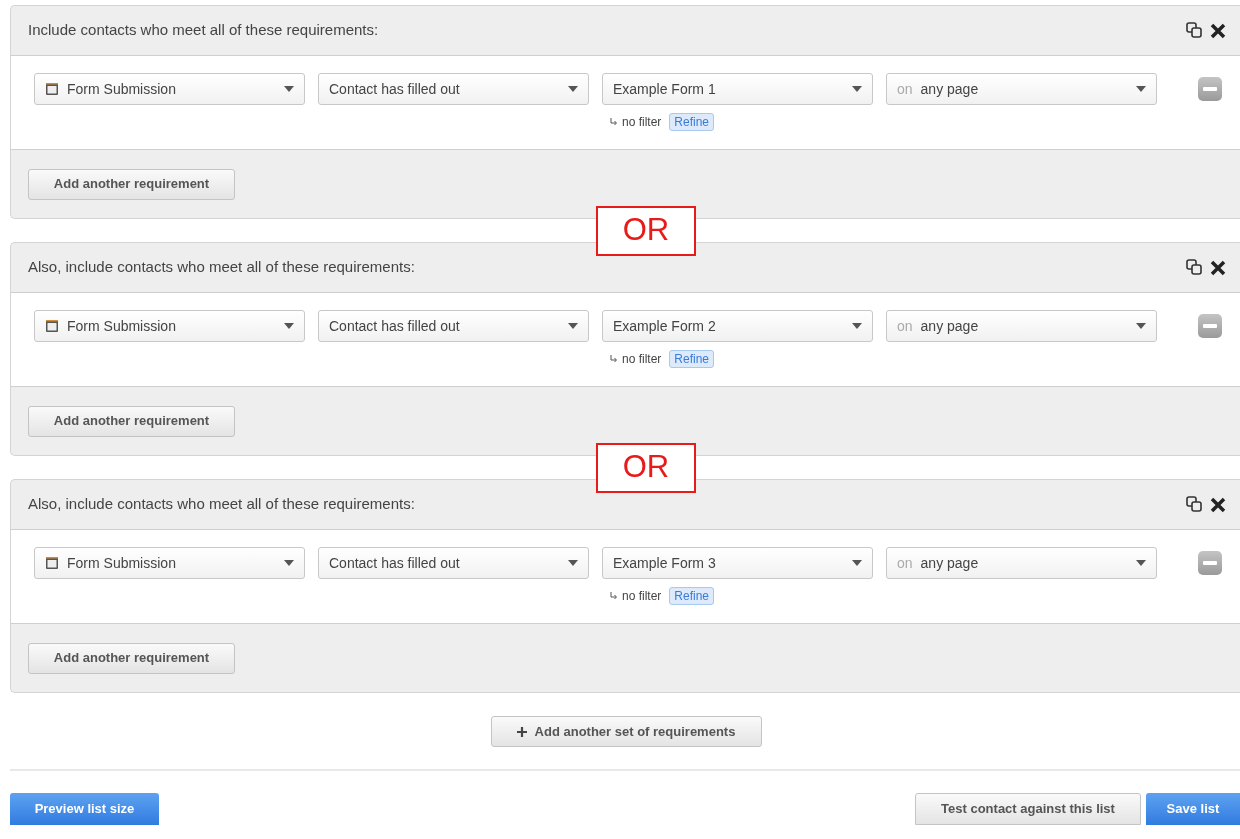  Describe the element at coordinates (203, 30) in the screenshot. I see `group-title: Include contacts who meet all of these requirements:` at that location.